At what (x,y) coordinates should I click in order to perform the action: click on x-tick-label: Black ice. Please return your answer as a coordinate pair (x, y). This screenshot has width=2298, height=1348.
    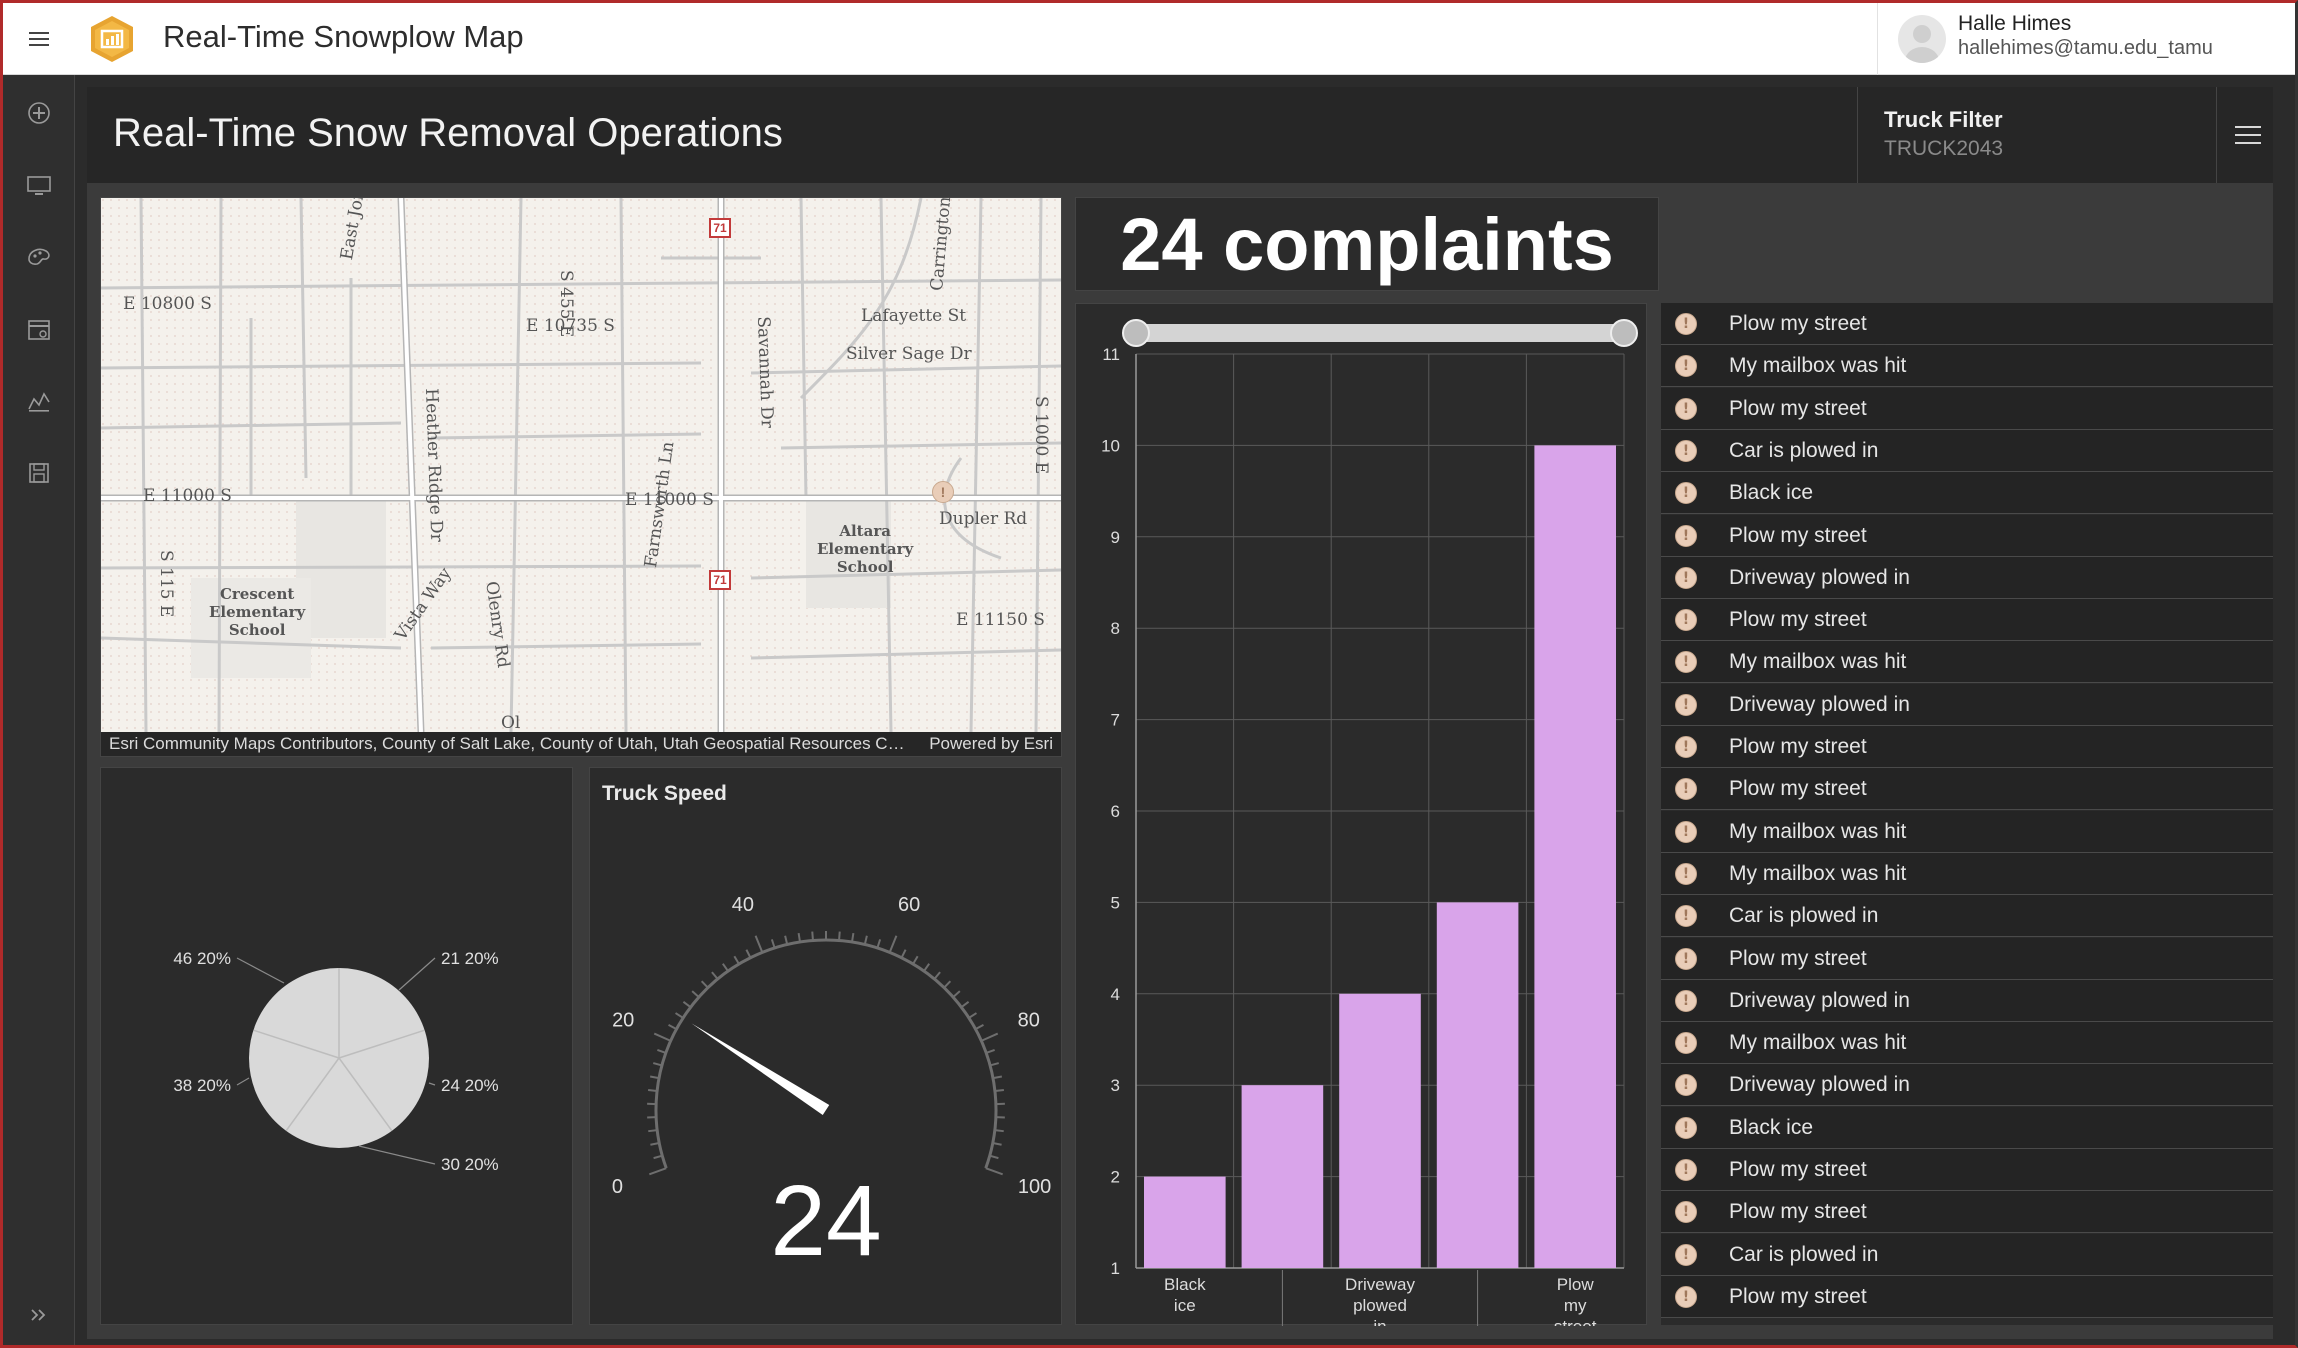
    Looking at the image, I should click on (1185, 1295).